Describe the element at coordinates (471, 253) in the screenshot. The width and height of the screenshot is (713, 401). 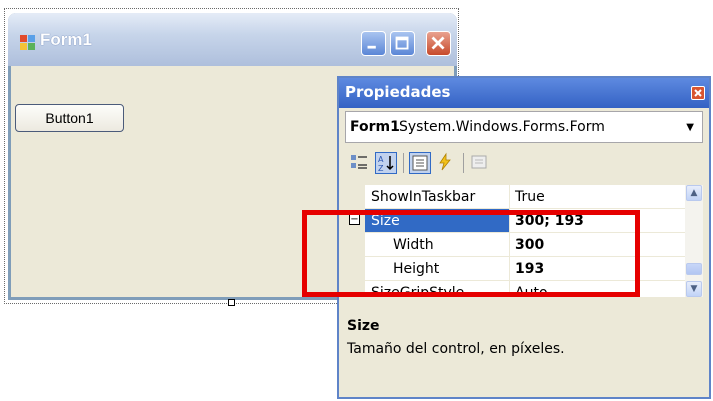
I see `red-highlight-box` at that location.